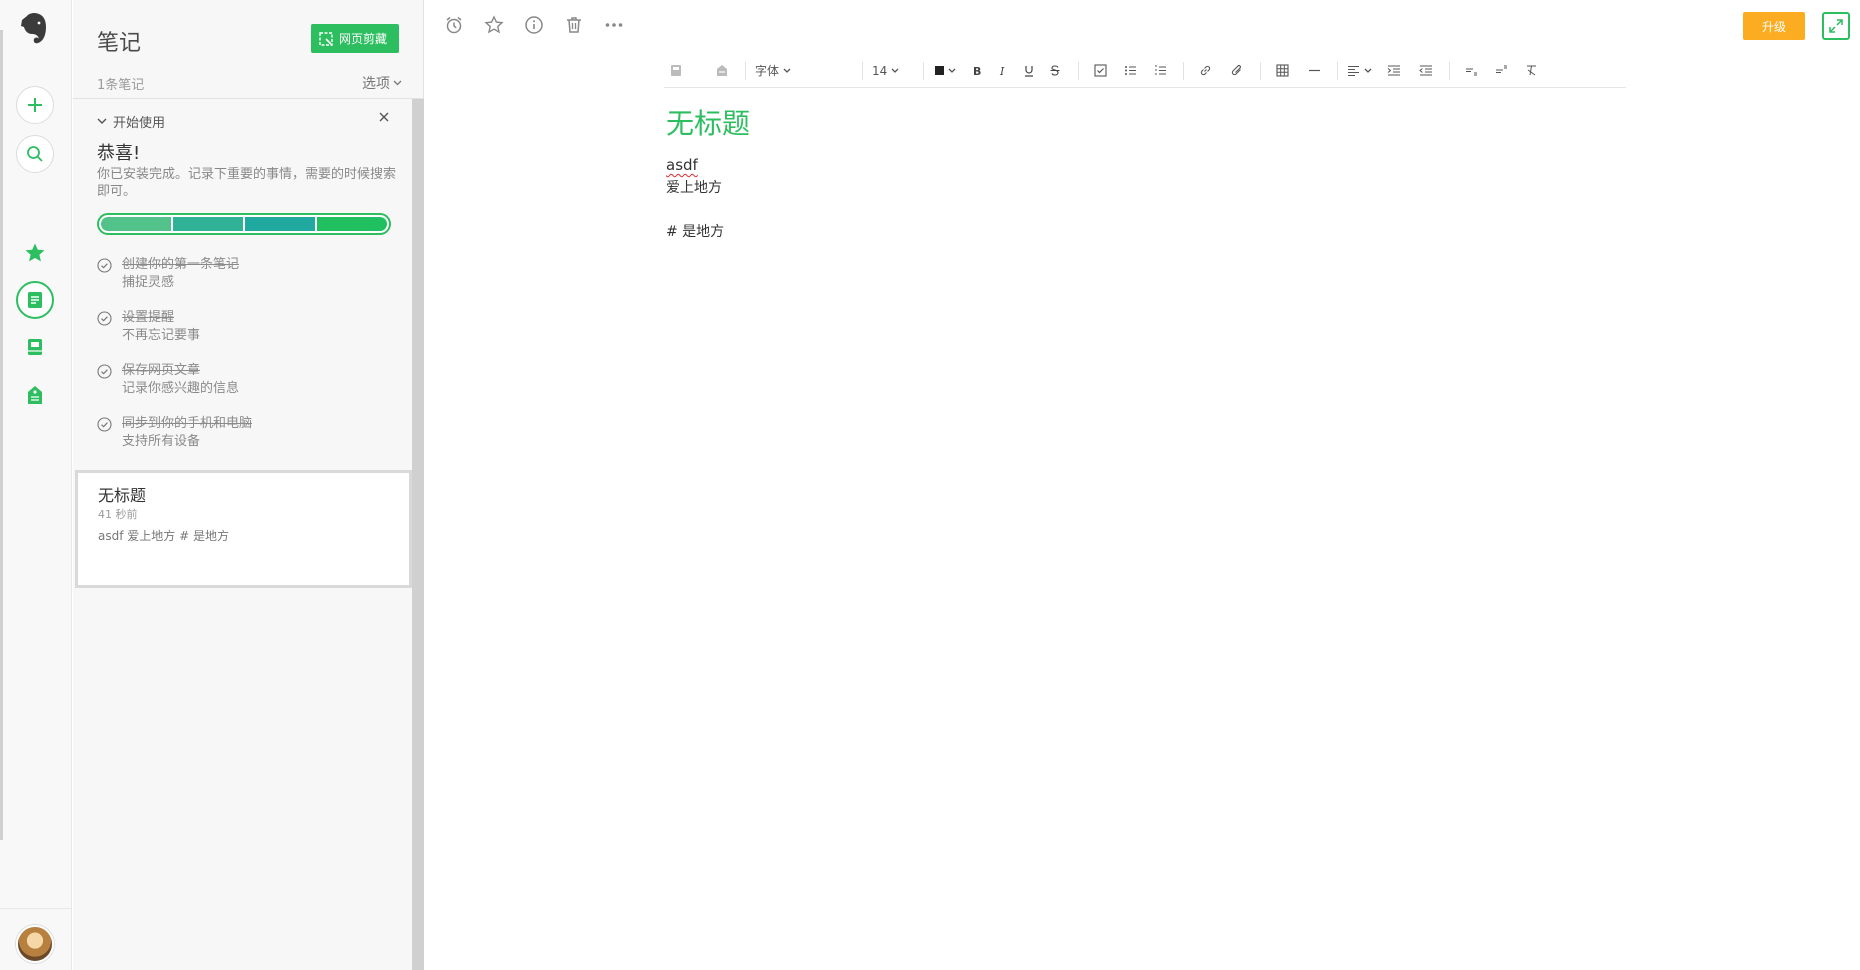 The height and width of the screenshot is (970, 1860). Describe the element at coordinates (244, 224) in the screenshot. I see `getting-started-progress` at that location.